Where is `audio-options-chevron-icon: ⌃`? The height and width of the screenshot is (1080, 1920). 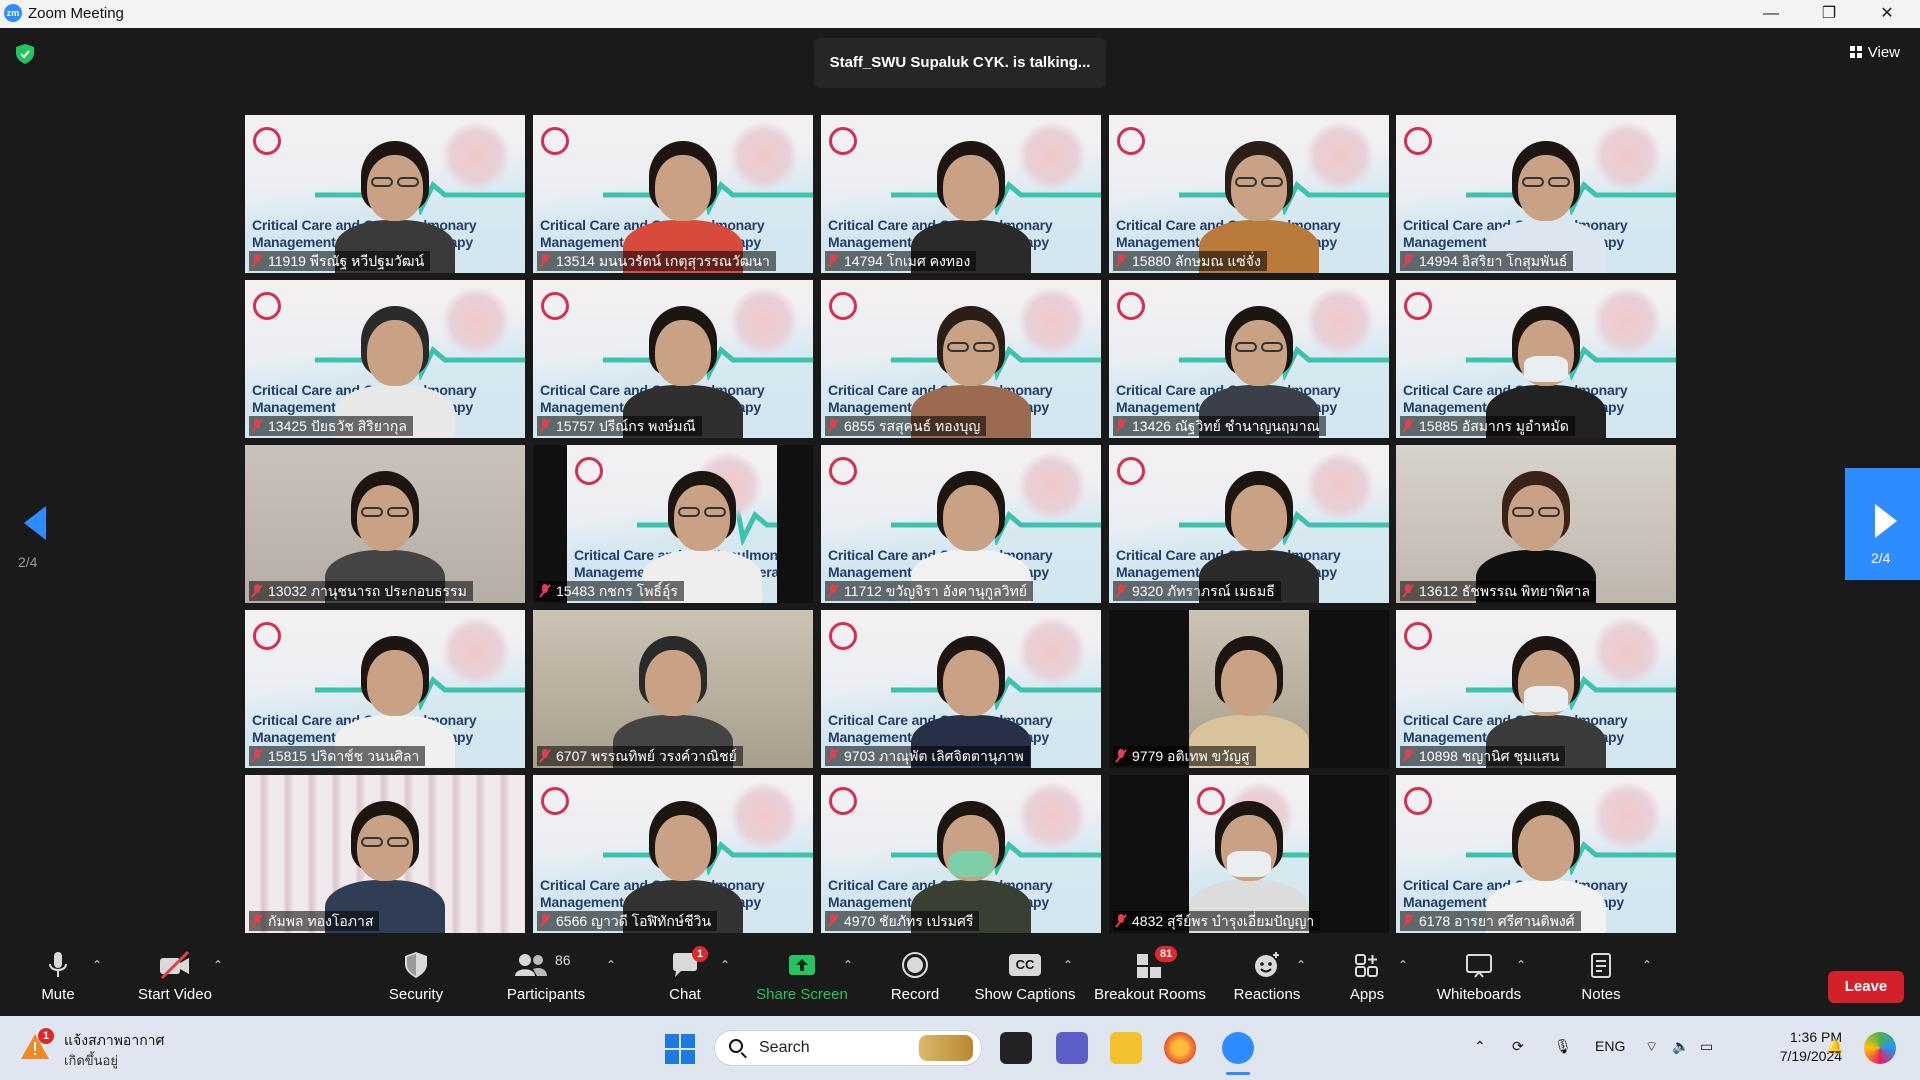 audio-options-chevron-icon: ⌃ is located at coordinates (97, 965).